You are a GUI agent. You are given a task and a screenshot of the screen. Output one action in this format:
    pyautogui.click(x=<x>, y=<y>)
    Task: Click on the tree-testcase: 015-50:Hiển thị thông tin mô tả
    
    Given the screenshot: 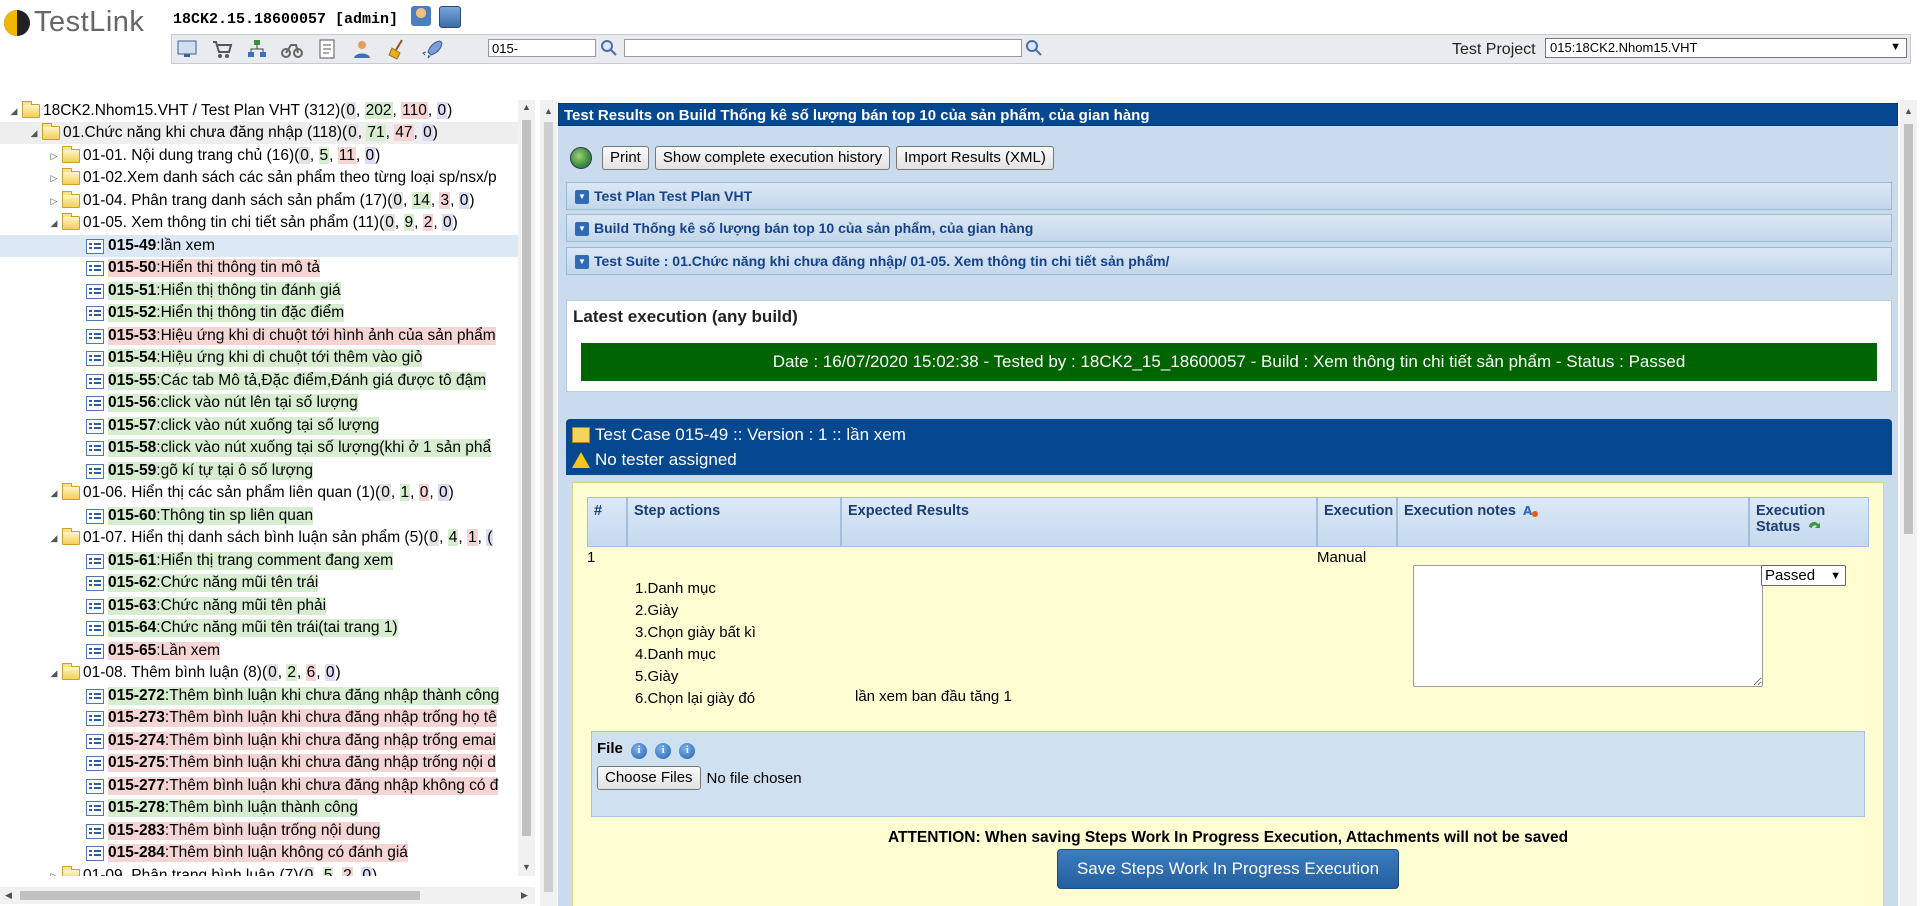 What is the action you would take?
    pyautogui.click(x=203, y=268)
    